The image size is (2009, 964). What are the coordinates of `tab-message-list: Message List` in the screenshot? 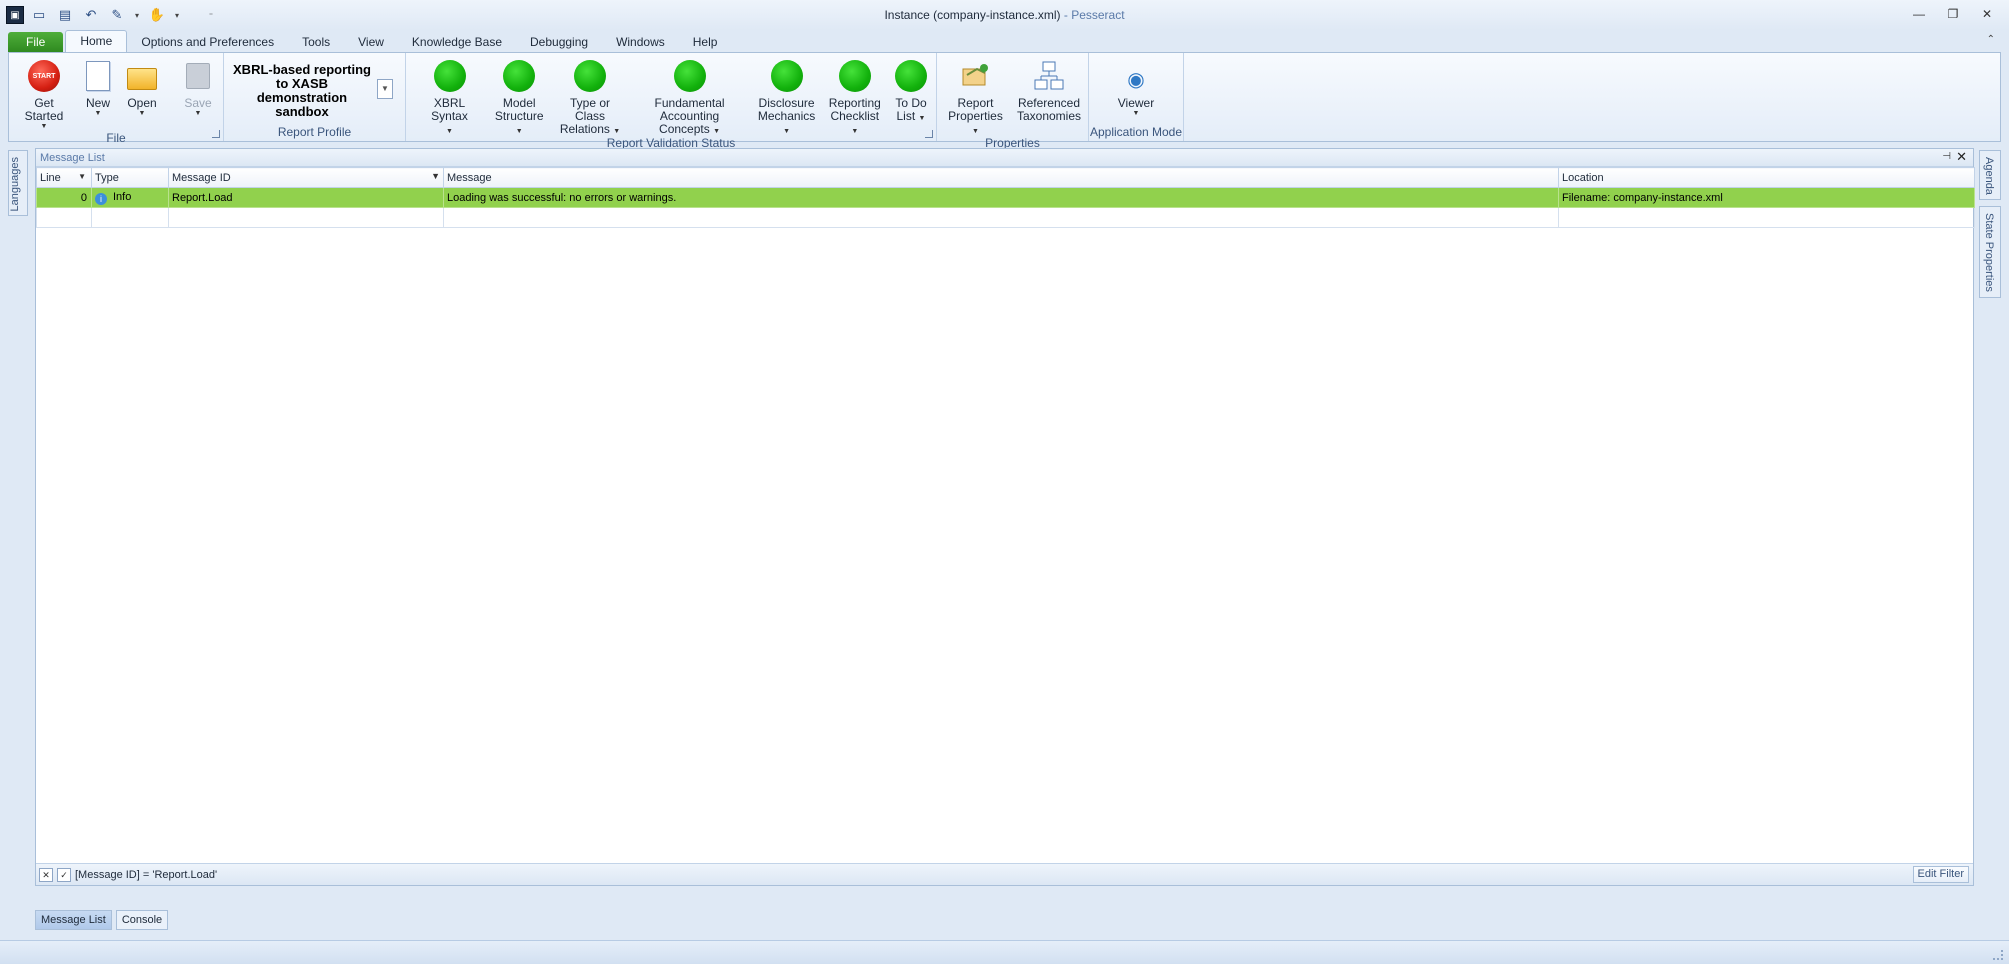 It's located at (73, 920).